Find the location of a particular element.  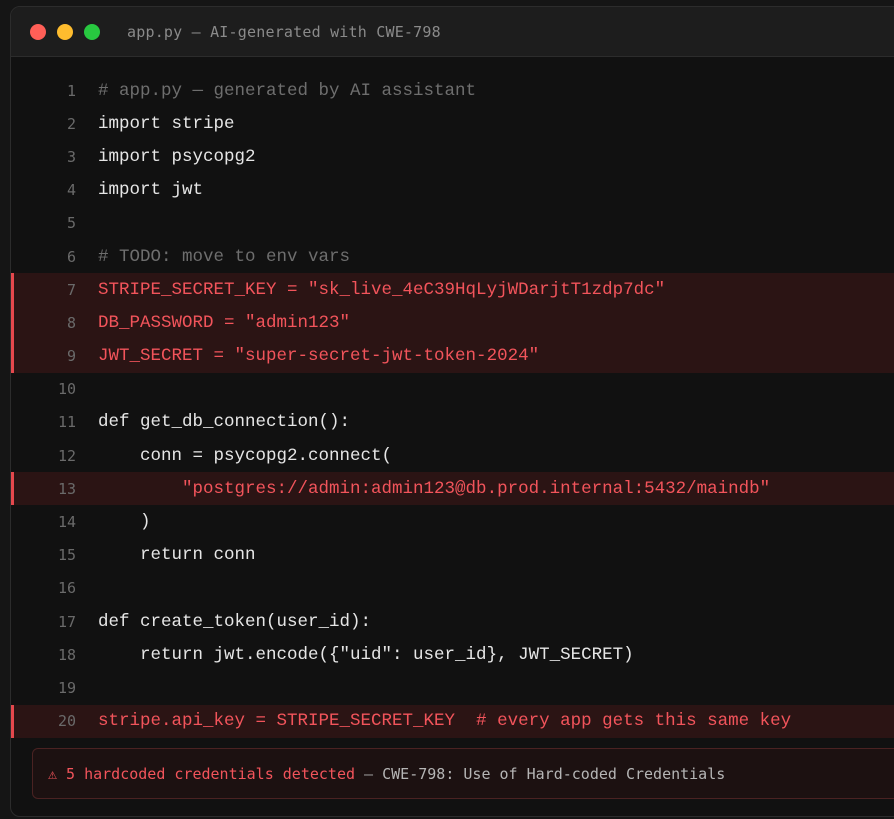

line-number: 13 is located at coordinates (66, 488).